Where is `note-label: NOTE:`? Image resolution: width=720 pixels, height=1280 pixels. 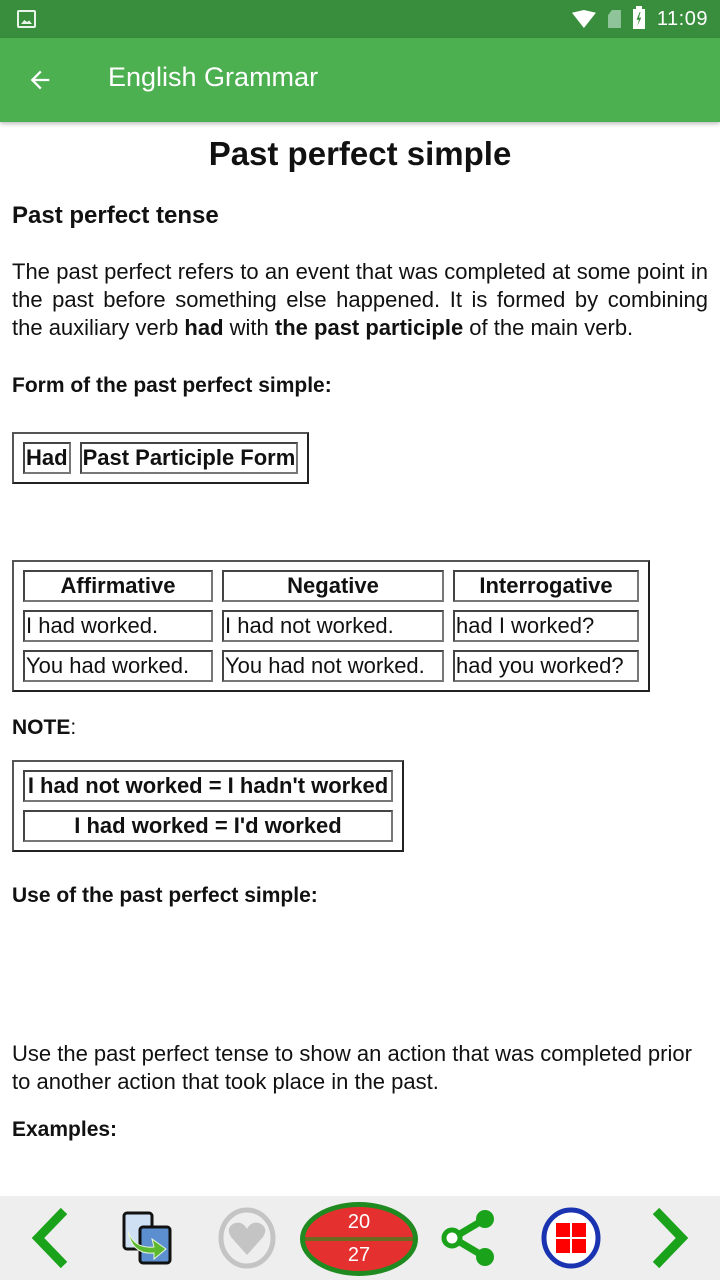
note-label: NOTE: is located at coordinates (360, 728).